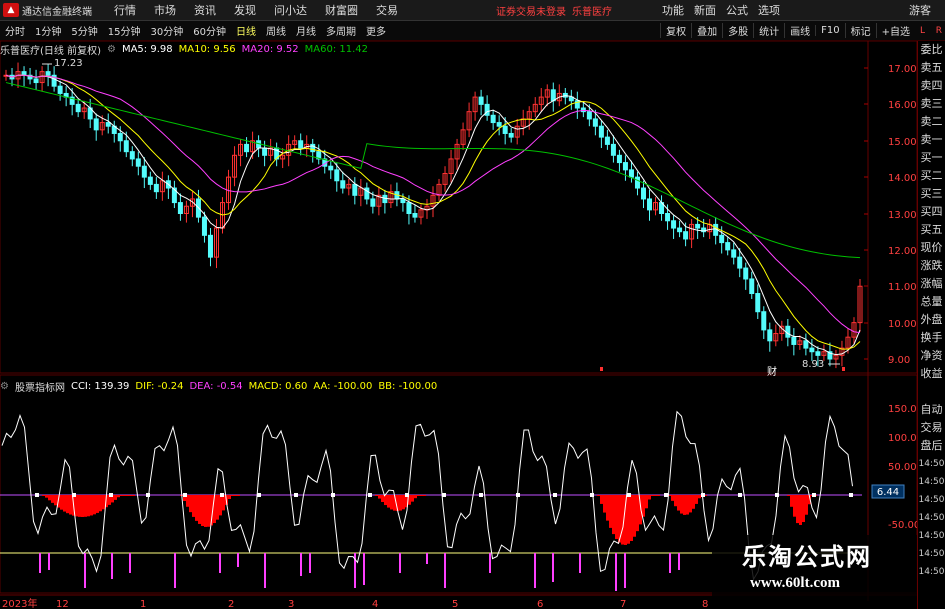 The width and height of the screenshot is (945, 609). I want to click on period-daily: 日线, so click(246, 30).